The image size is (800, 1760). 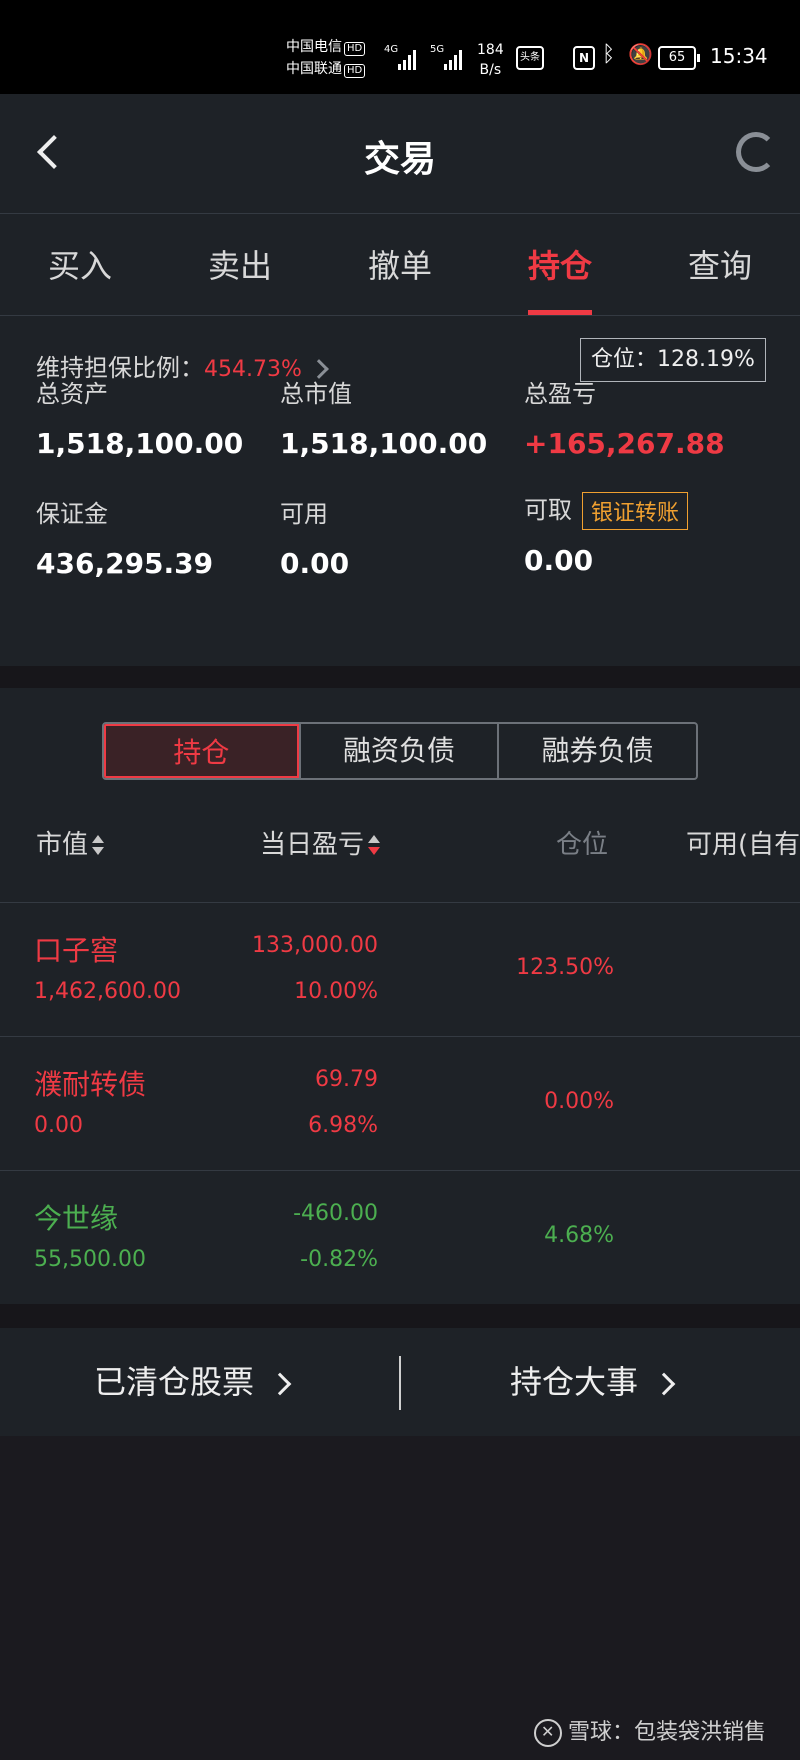 What do you see at coordinates (400, 417) in the screenshot?
I see `market-value: 总市值 1,518,100.00` at bounding box center [400, 417].